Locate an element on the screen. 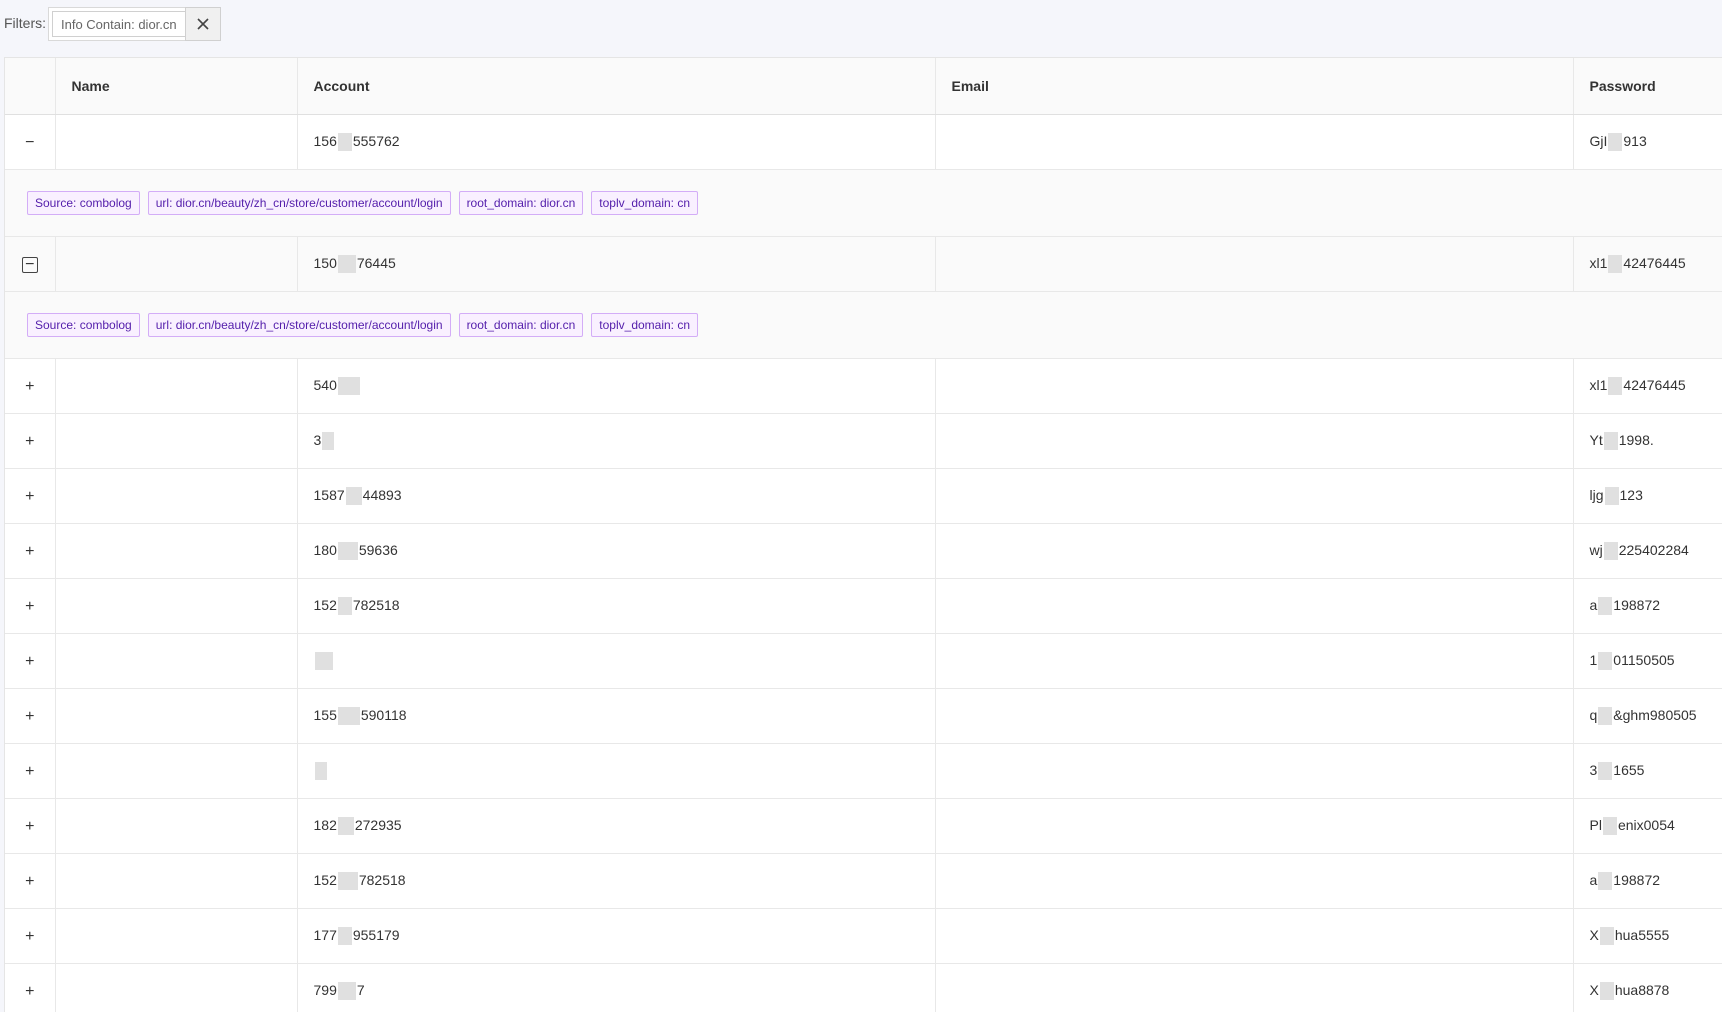 Image resolution: width=1722 pixels, height=1012 pixels. password-cell: wj225402284 is located at coordinates (1647, 551).